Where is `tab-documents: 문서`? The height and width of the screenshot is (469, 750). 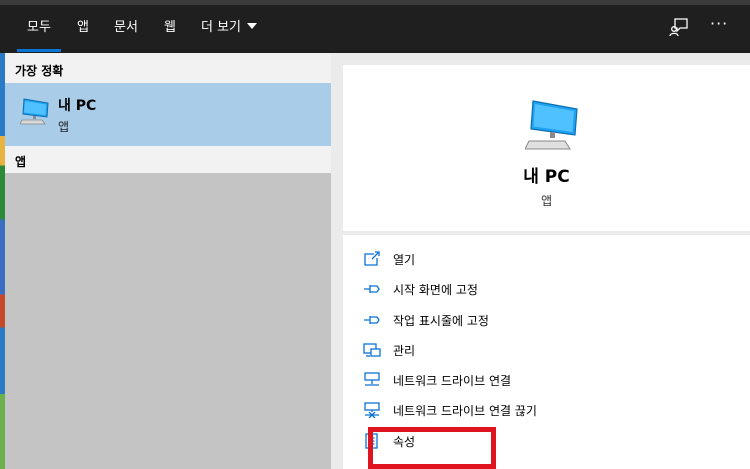 tab-documents: 문서 is located at coordinates (126, 26).